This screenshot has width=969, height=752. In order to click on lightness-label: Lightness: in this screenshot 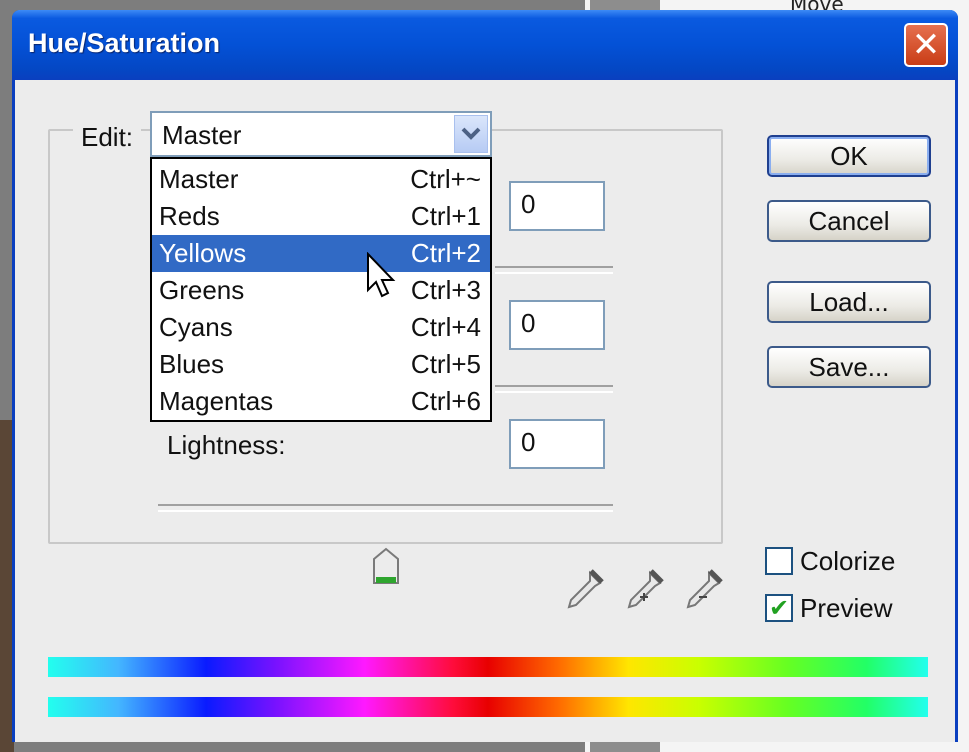, I will do `click(226, 445)`.